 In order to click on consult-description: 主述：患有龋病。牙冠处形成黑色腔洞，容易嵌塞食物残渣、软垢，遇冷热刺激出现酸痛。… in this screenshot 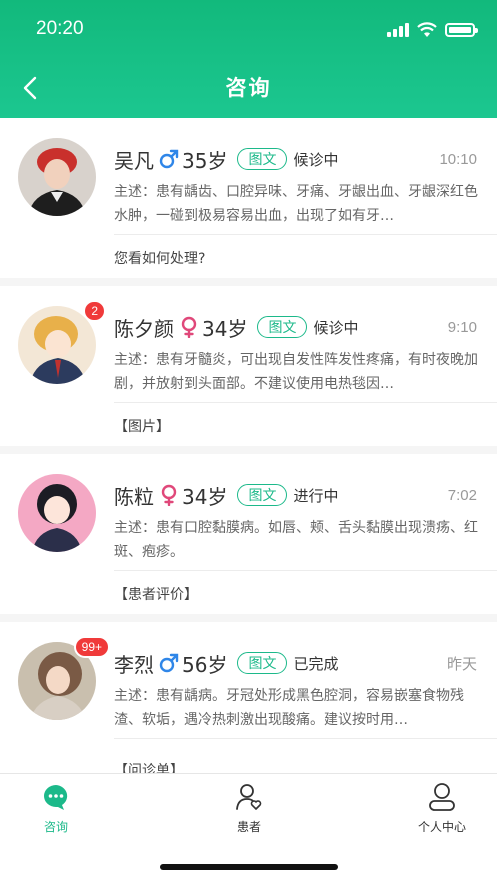, I will do `click(289, 708)`.